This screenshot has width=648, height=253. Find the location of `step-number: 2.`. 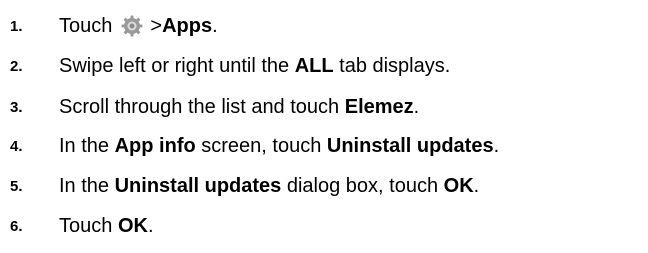

step-number: 2. is located at coordinates (16, 66).